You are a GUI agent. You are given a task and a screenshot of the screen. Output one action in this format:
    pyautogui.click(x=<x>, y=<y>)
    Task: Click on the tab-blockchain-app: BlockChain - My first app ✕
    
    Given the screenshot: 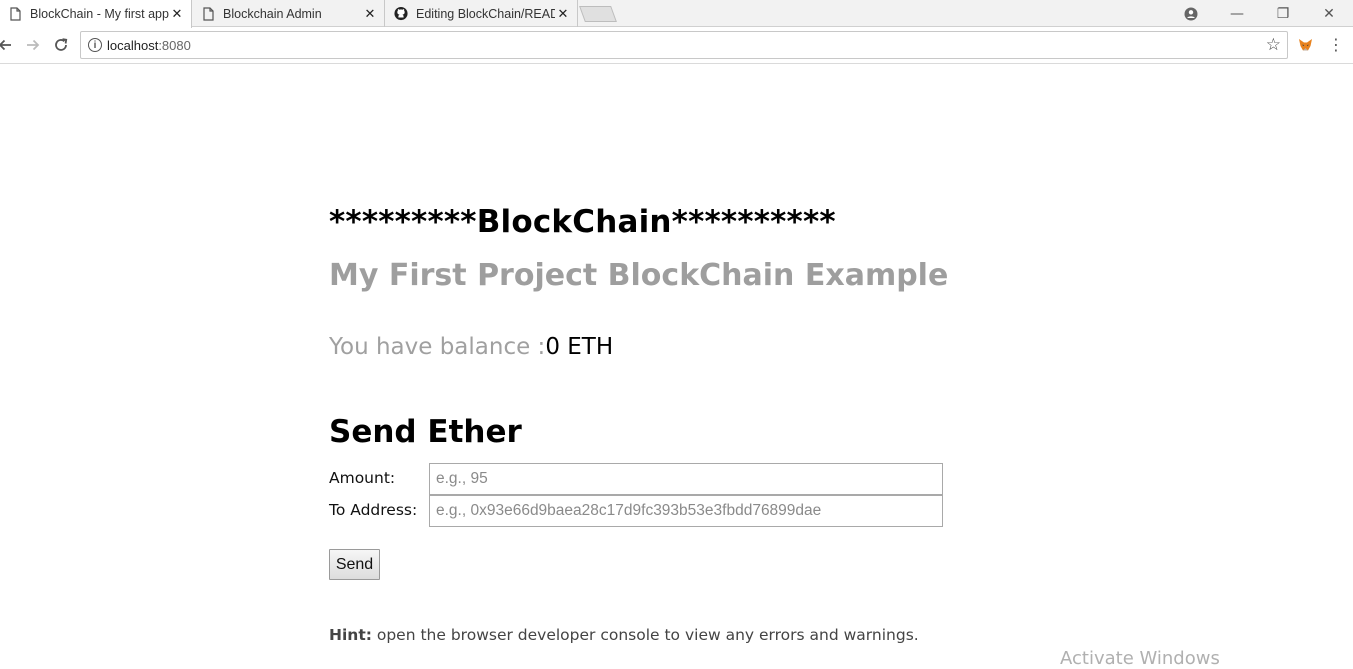 What is the action you would take?
    pyautogui.click(x=96, y=14)
    